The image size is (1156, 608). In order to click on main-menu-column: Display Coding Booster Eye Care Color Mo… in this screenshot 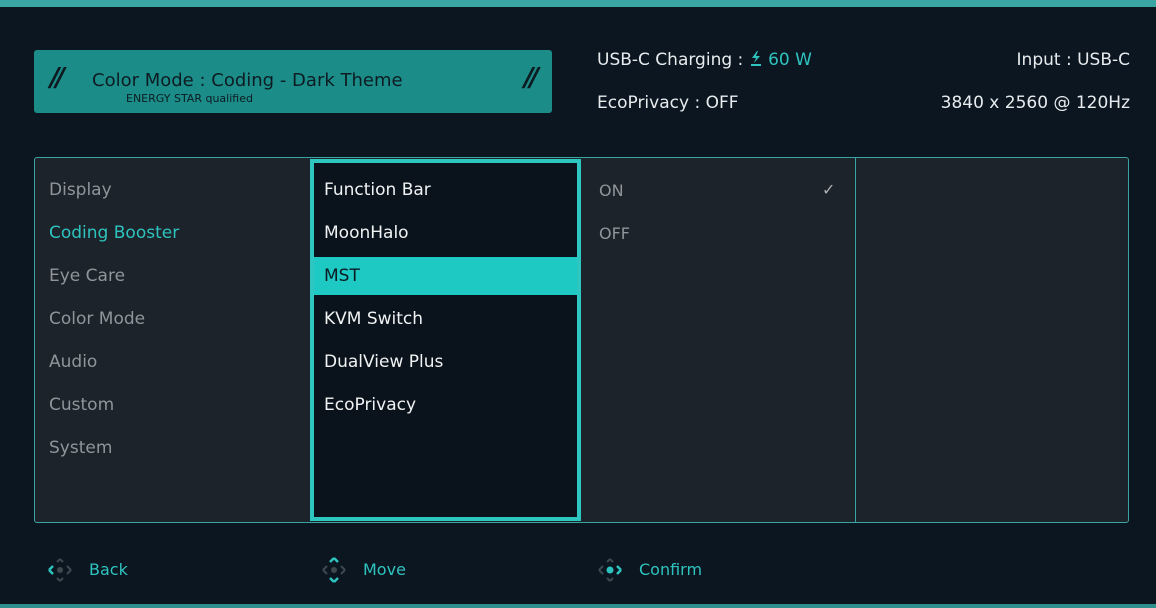, I will do `click(172, 340)`.